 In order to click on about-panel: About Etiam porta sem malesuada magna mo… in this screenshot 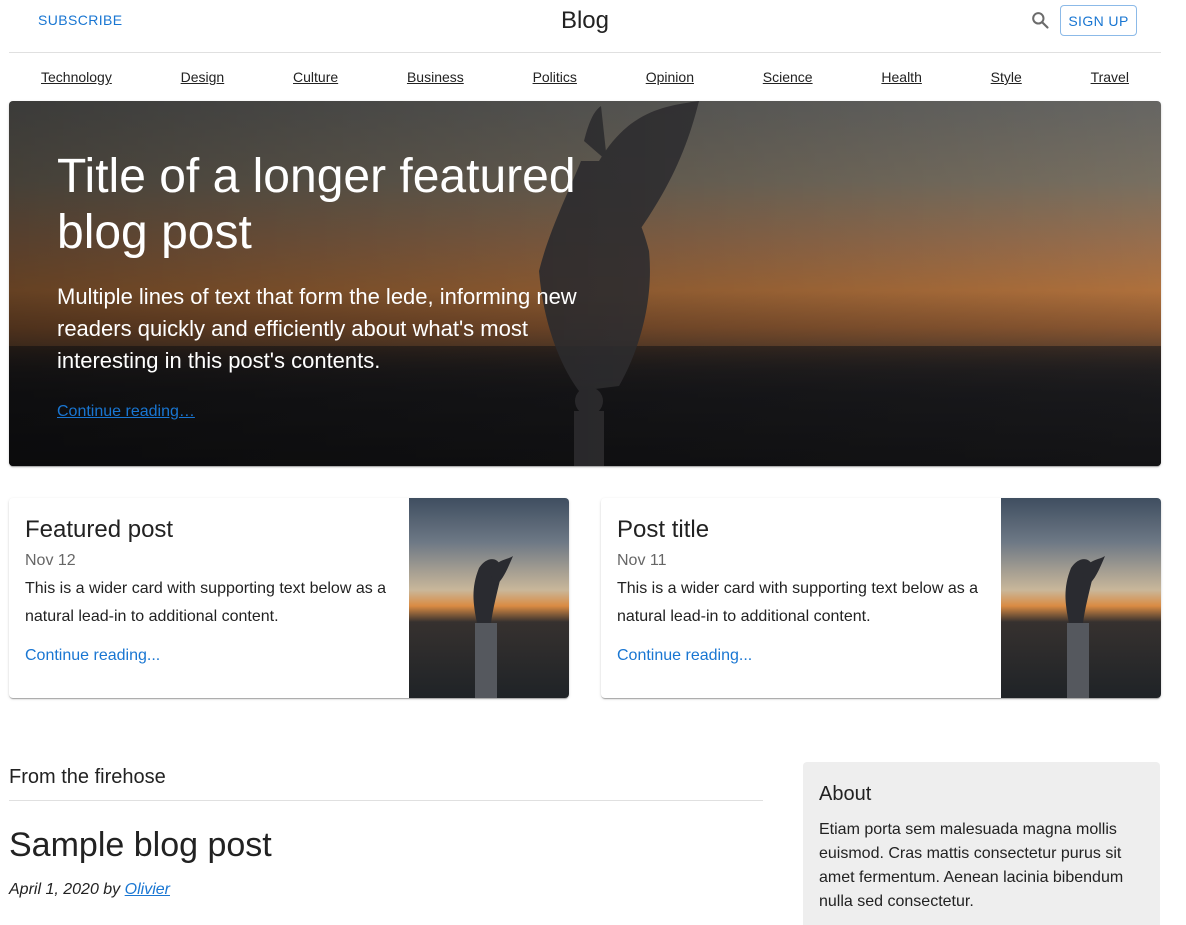, I will do `click(981, 843)`.